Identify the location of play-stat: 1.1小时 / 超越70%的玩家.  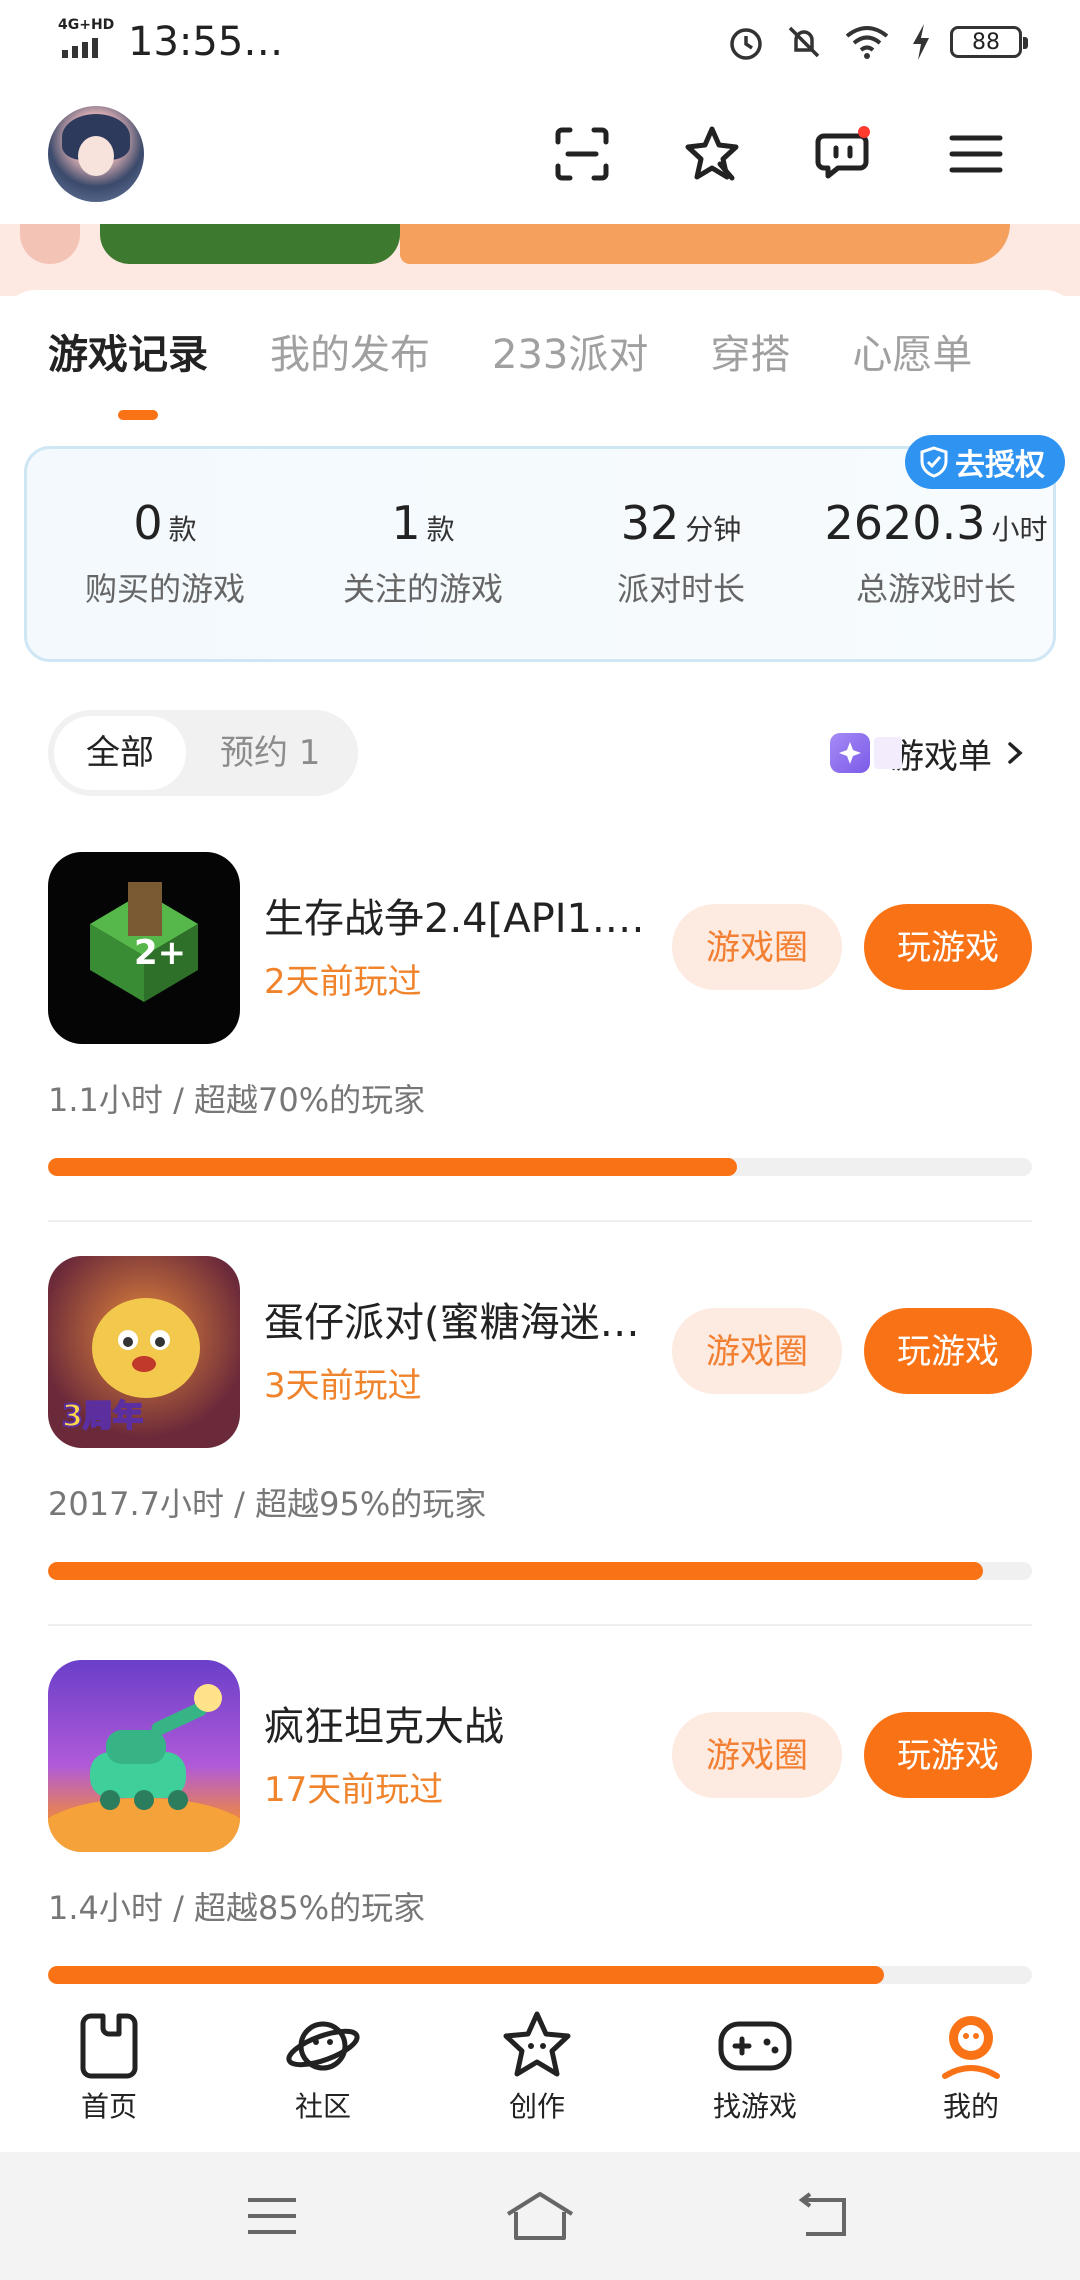
(237, 1100).